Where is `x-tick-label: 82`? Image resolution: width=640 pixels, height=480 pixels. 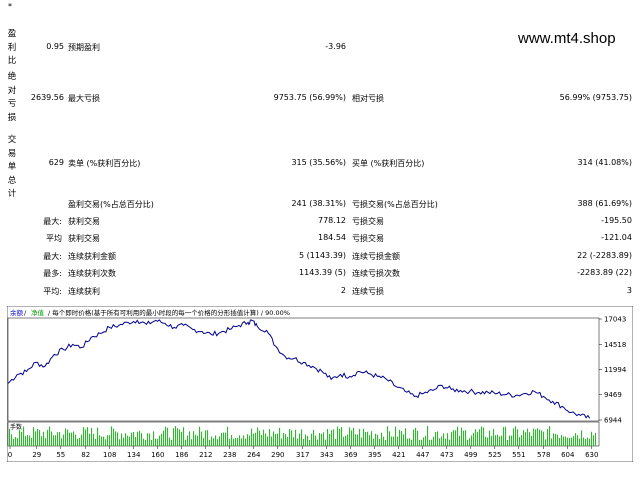
x-tick-label: 82 is located at coordinates (85, 455).